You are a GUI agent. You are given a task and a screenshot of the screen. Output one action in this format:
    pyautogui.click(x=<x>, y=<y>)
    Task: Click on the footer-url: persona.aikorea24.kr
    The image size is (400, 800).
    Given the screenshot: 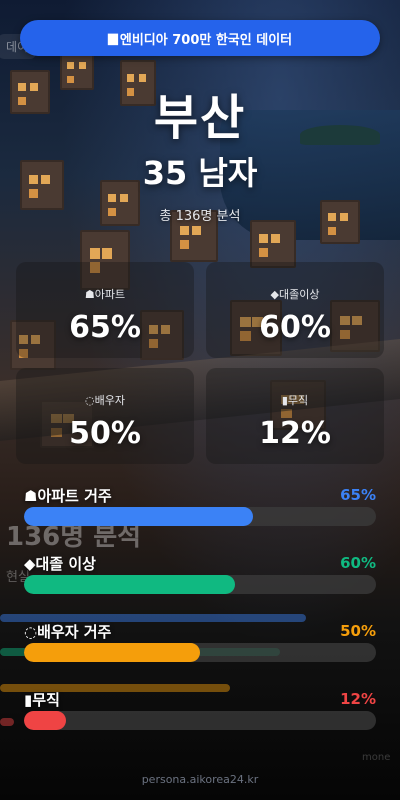 What is the action you would take?
    pyautogui.click(x=200, y=779)
    